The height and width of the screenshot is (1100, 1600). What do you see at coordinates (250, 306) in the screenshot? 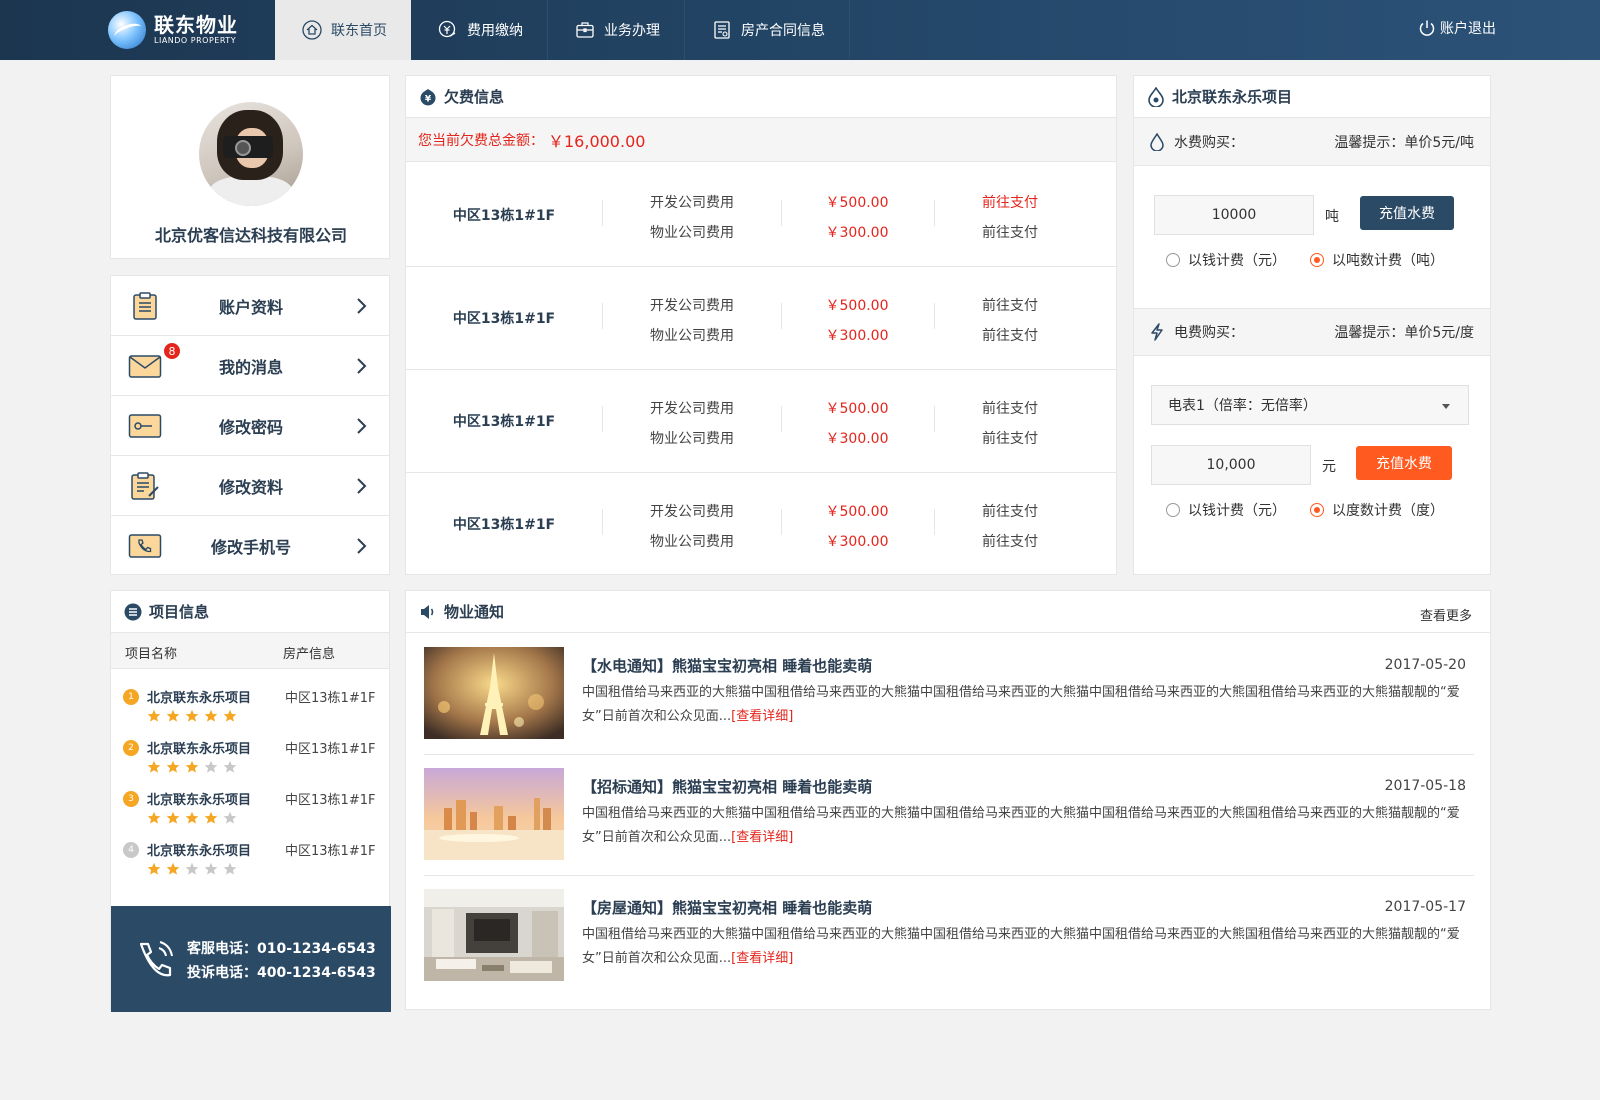
I see `menu-item-account-info: 账户资料` at bounding box center [250, 306].